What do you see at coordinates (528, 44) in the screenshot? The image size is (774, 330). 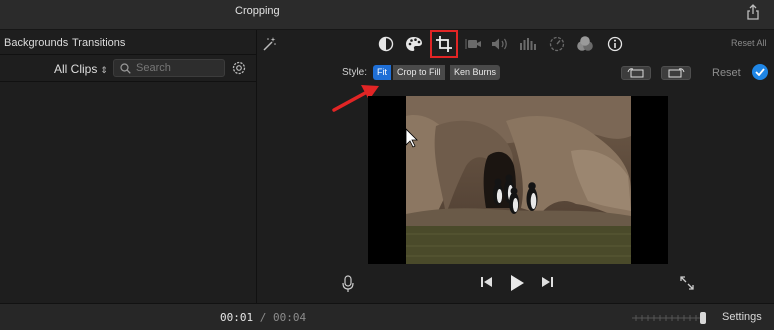 I see `noise-reduction-equalizer-icon` at bounding box center [528, 44].